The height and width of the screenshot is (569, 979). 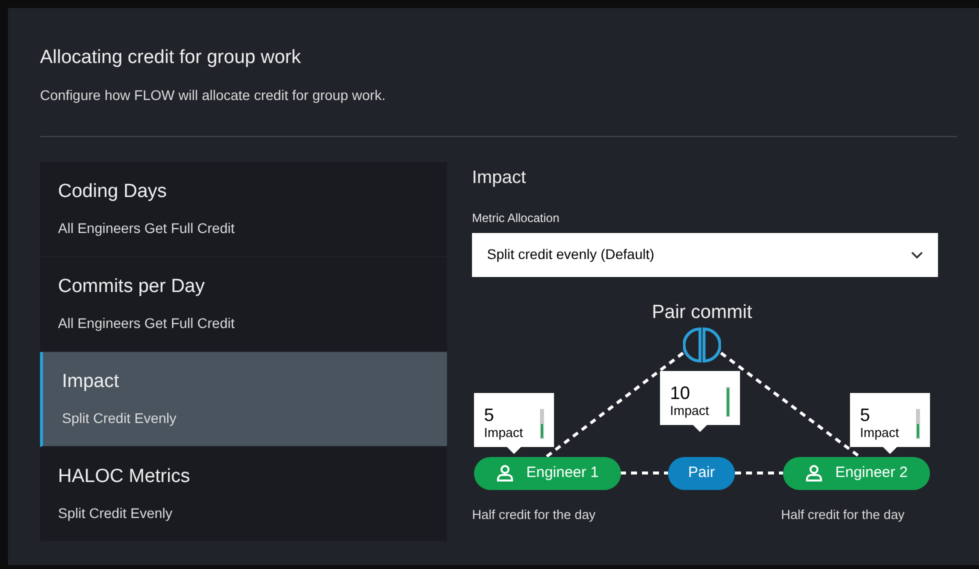 What do you see at coordinates (681, 393) in the screenshot?
I see `impact-value: 10` at bounding box center [681, 393].